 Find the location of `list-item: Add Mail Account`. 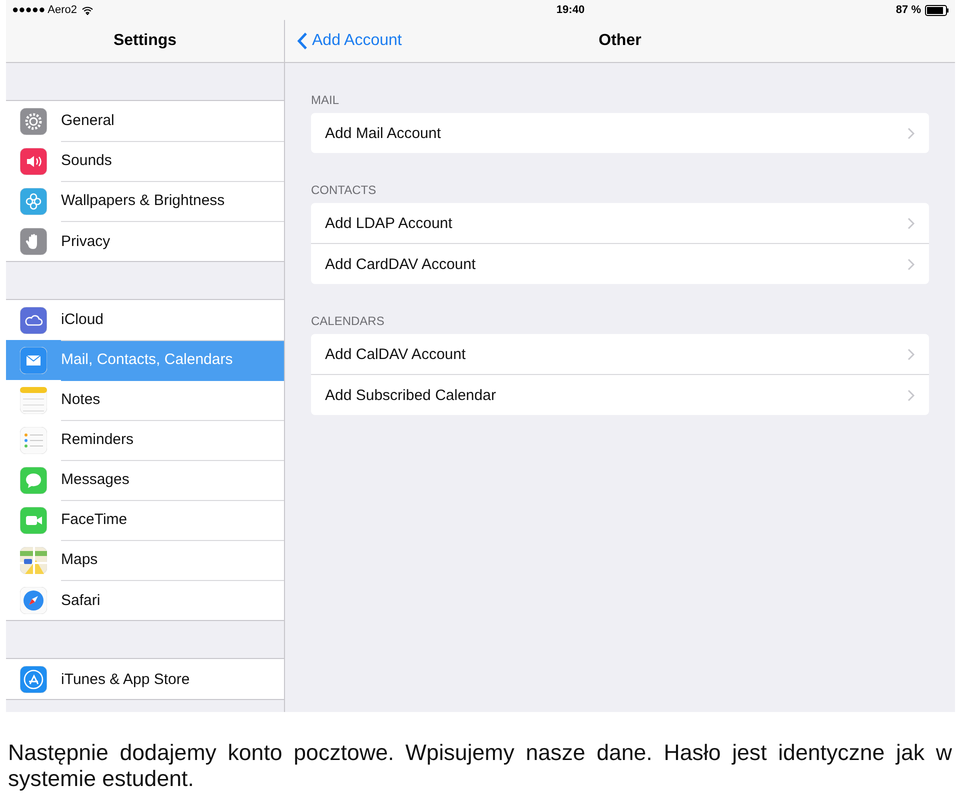

list-item: Add Mail Account is located at coordinates (620, 133).